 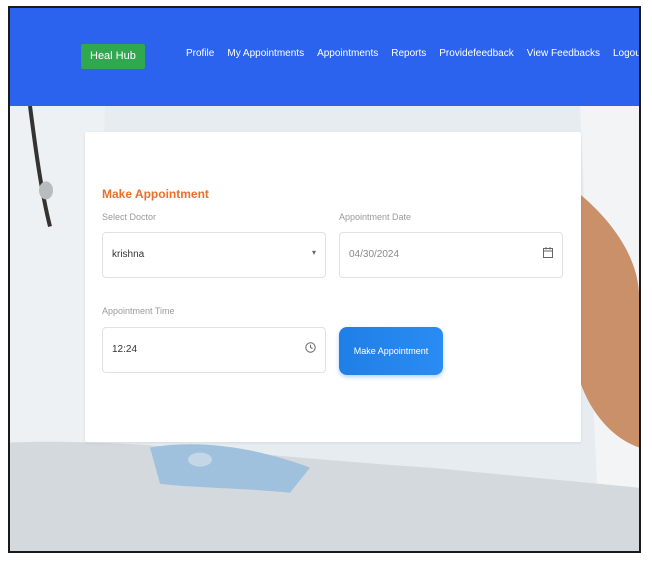 What do you see at coordinates (200, 53) in the screenshot?
I see `nav-link-profile: Profile` at bounding box center [200, 53].